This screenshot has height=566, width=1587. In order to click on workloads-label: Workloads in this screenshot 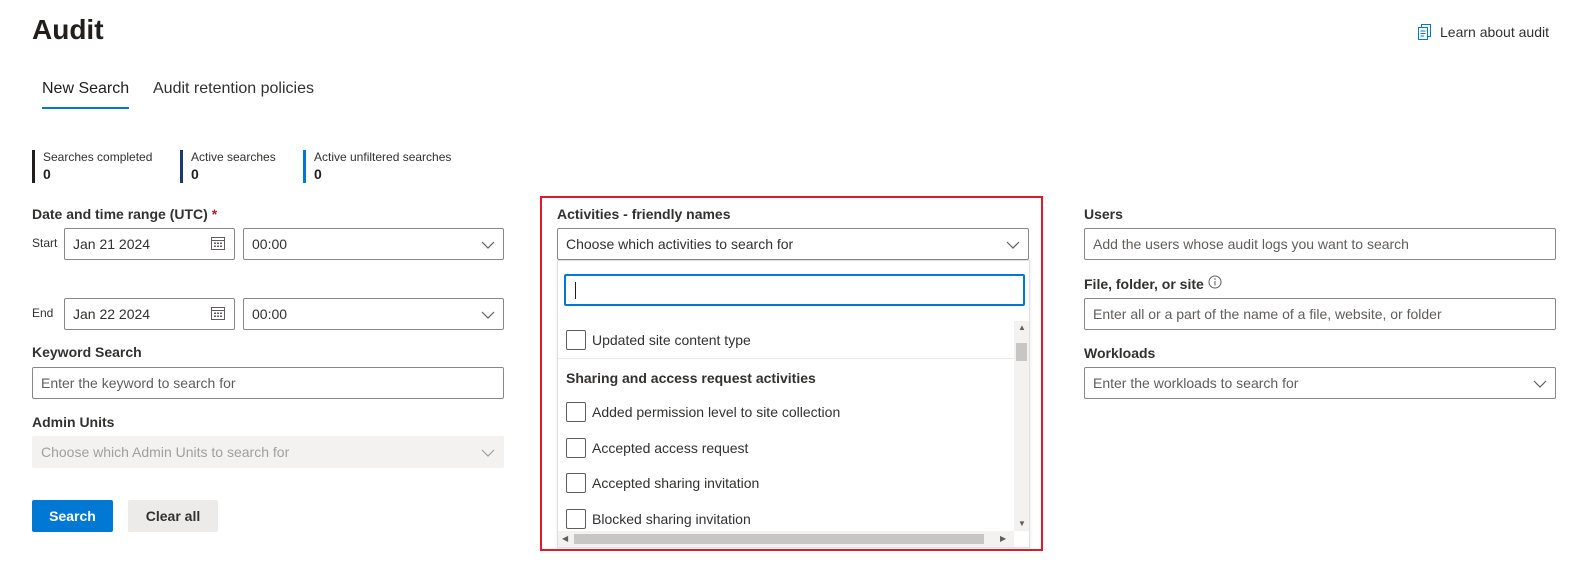, I will do `click(1120, 353)`.